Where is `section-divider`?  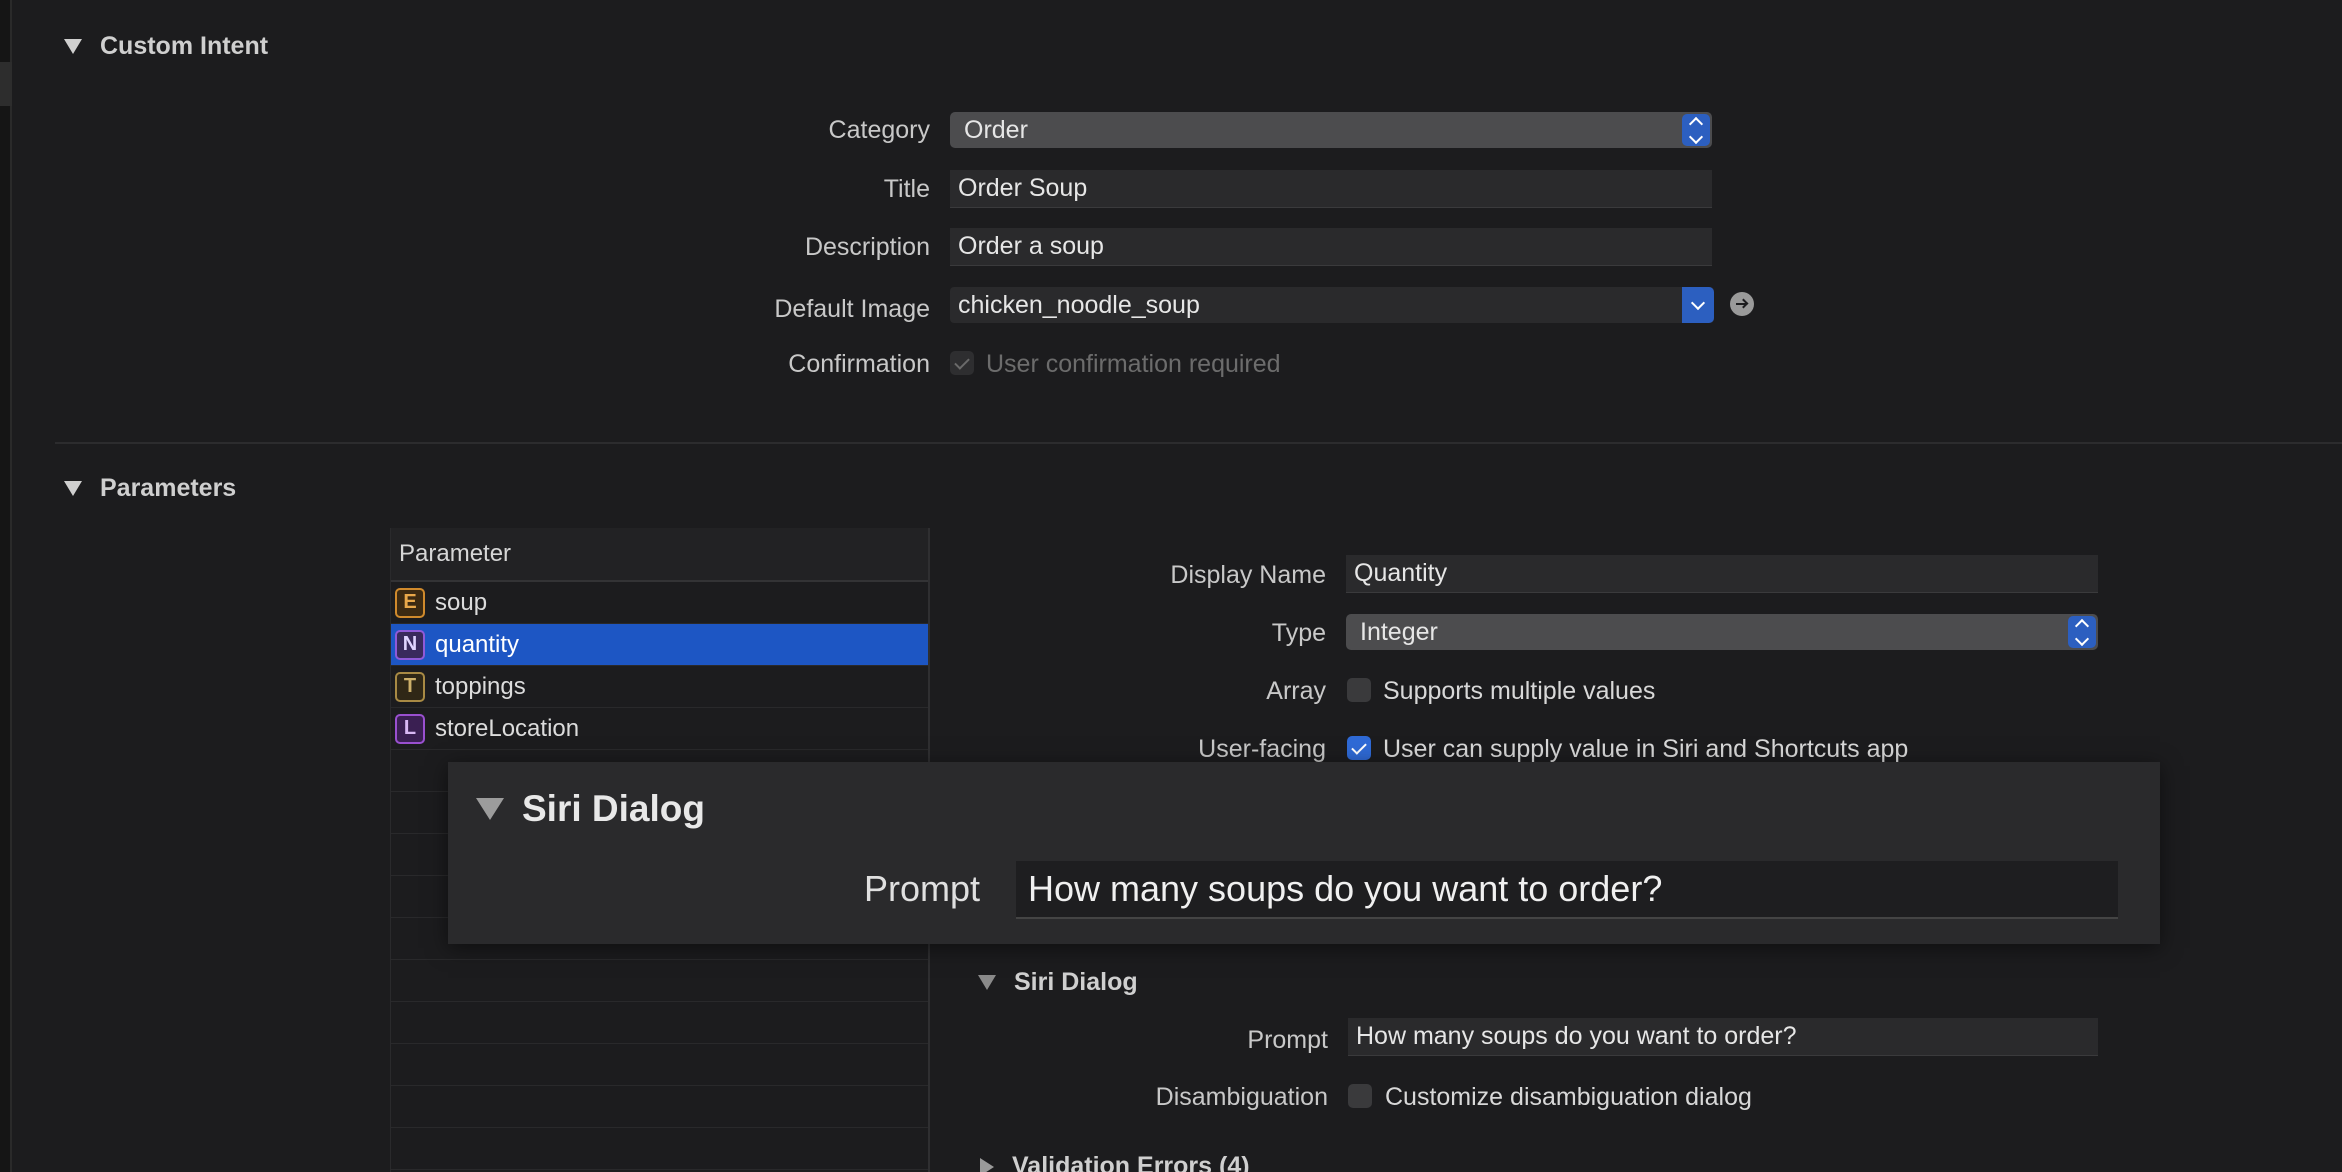 section-divider is located at coordinates (1198, 443).